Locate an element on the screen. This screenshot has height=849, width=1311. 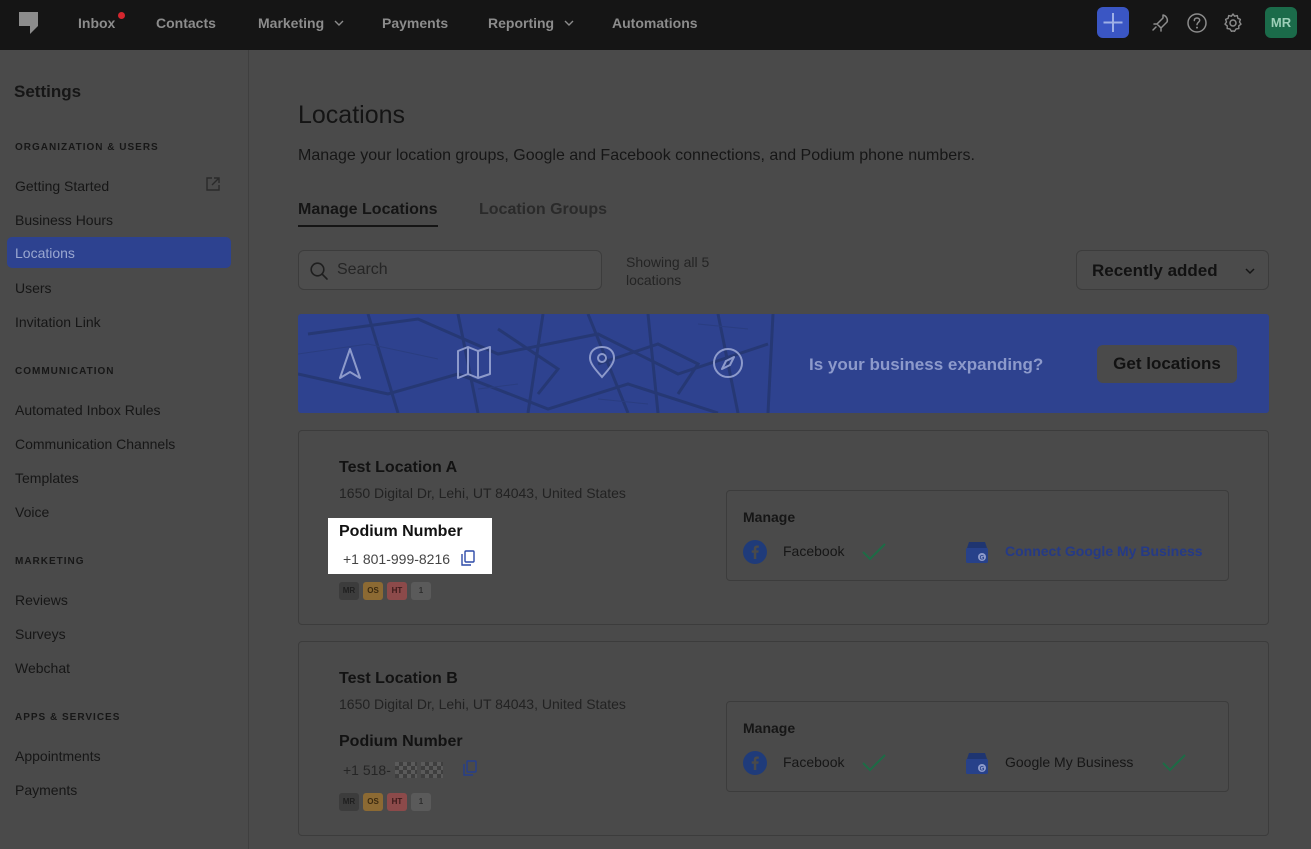
nav-payments: Payments is located at coordinates (415, 23).